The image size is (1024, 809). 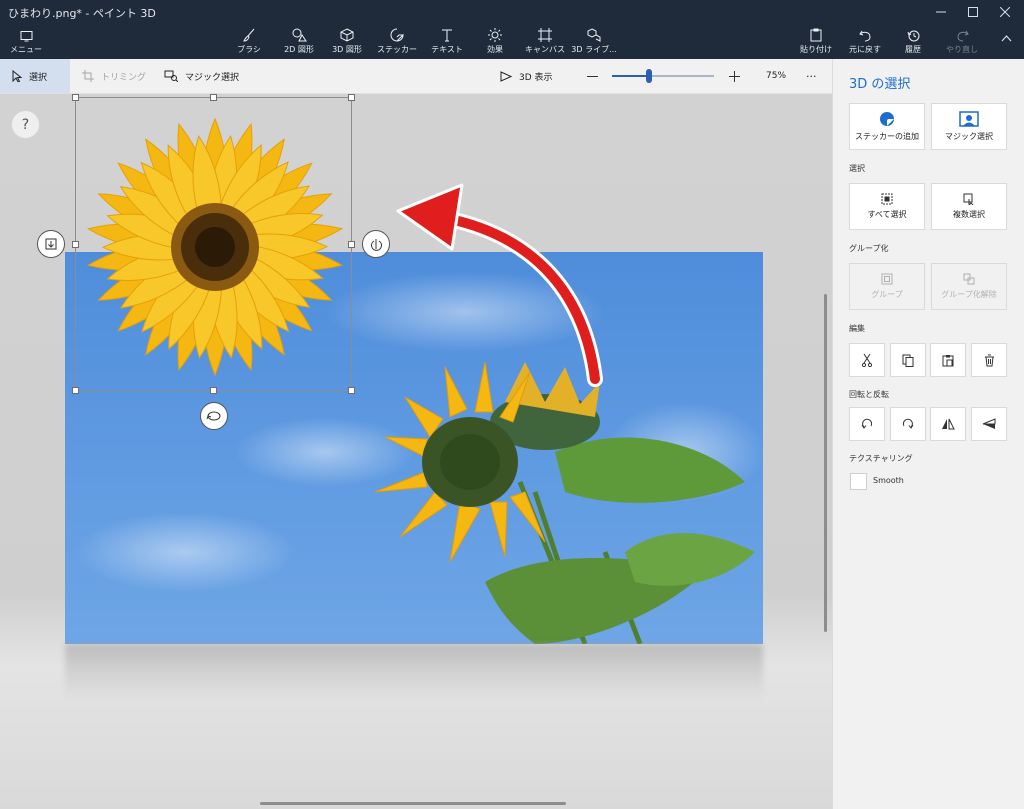 What do you see at coordinates (969, 136) in the screenshot?
I see `magic-select-panel-label: マジック選択` at bounding box center [969, 136].